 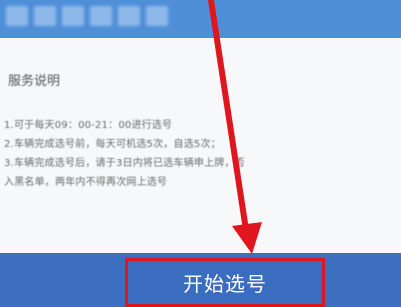 What do you see at coordinates (34, 81) in the screenshot?
I see `service-info-title: 服务说明` at bounding box center [34, 81].